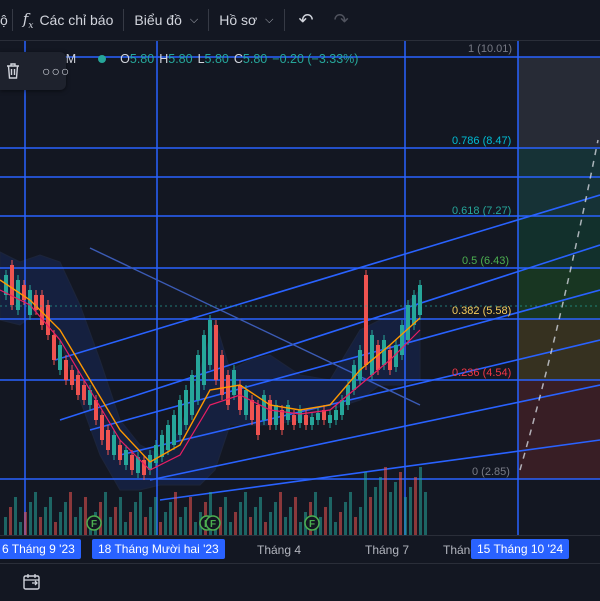 This screenshot has height=601, width=600. I want to click on date-range-calendar-icon, so click(32, 584).